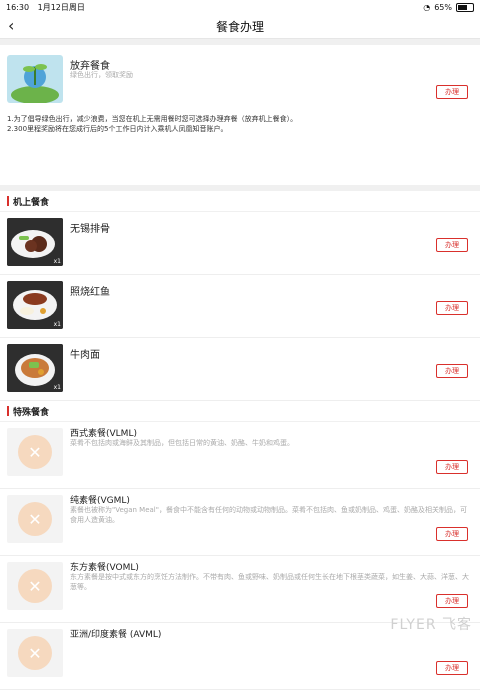  What do you see at coordinates (35, 79) in the screenshot?
I see `green-travel-image` at bounding box center [35, 79].